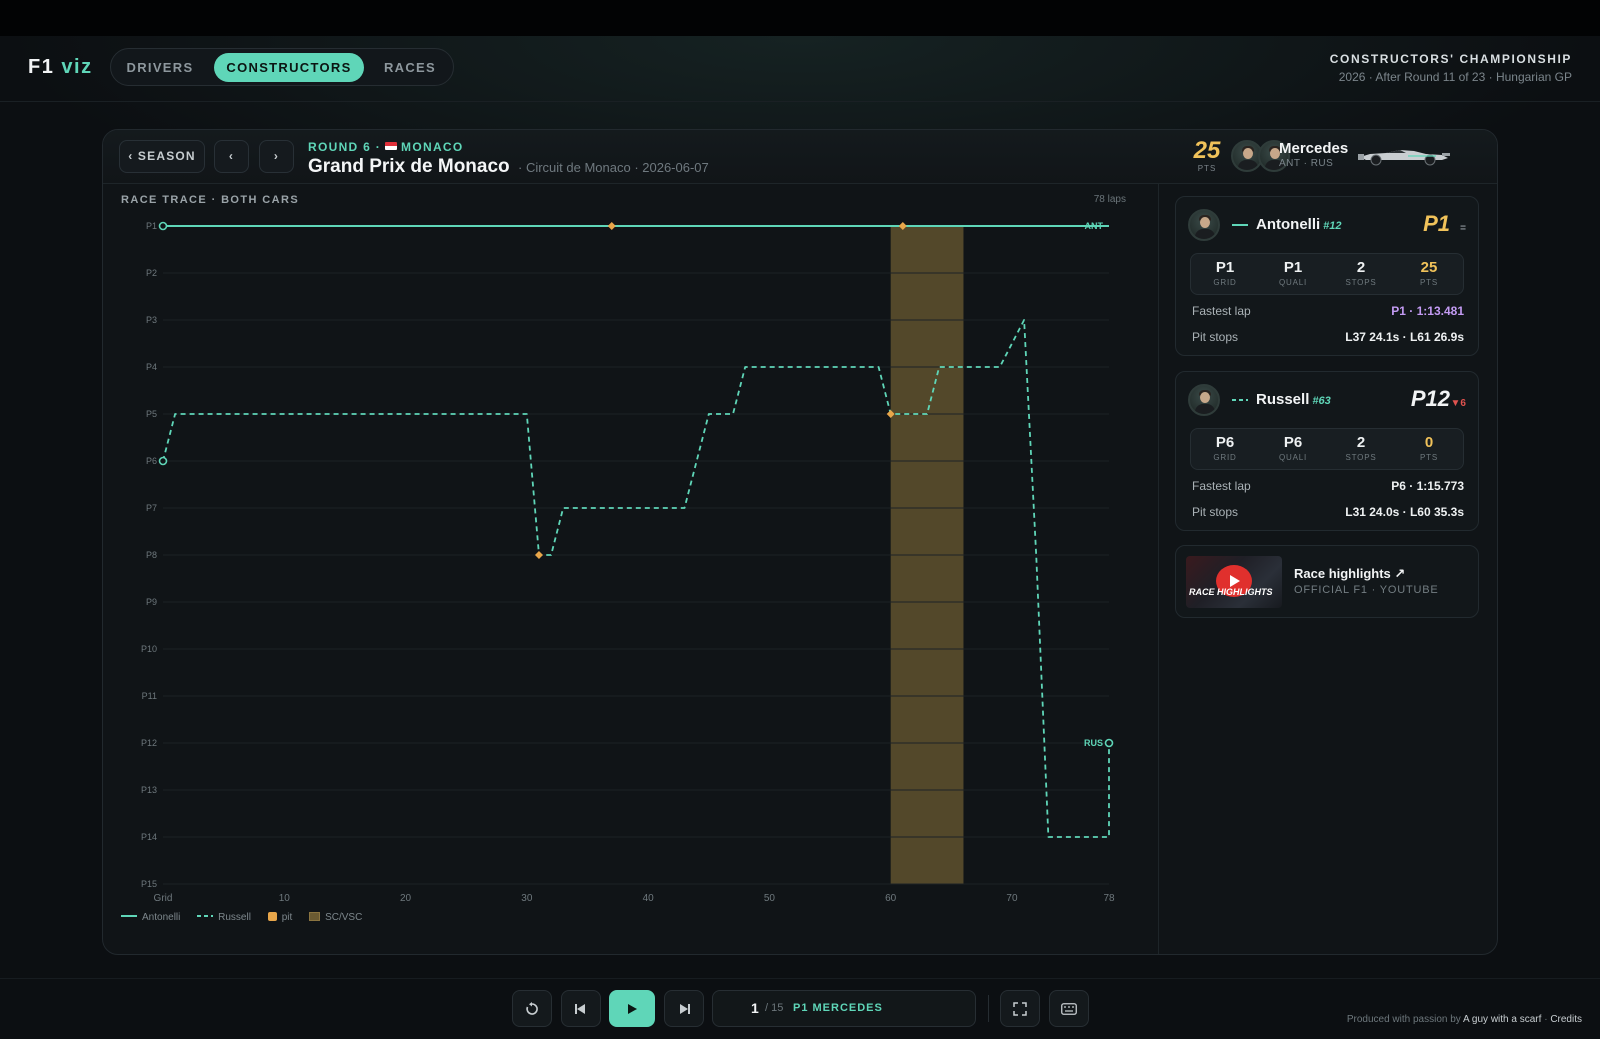 The height and width of the screenshot is (1039, 1600). Describe the element at coordinates (151, 273) in the screenshot. I see `y-tick-label: P2` at that location.